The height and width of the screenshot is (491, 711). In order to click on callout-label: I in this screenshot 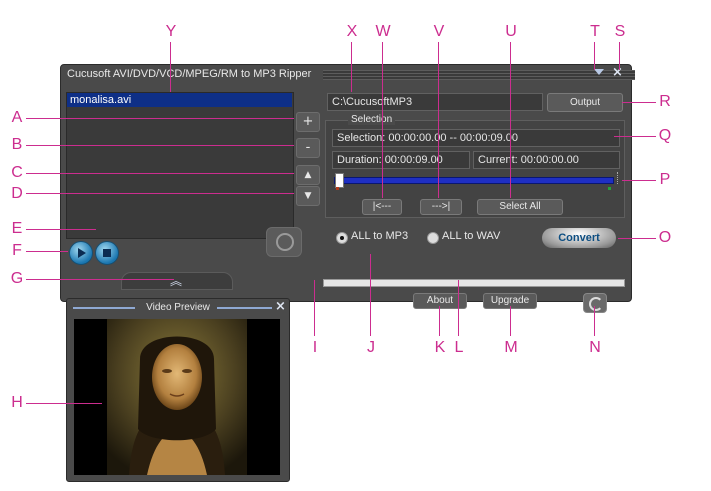, I will do `click(315, 347)`.